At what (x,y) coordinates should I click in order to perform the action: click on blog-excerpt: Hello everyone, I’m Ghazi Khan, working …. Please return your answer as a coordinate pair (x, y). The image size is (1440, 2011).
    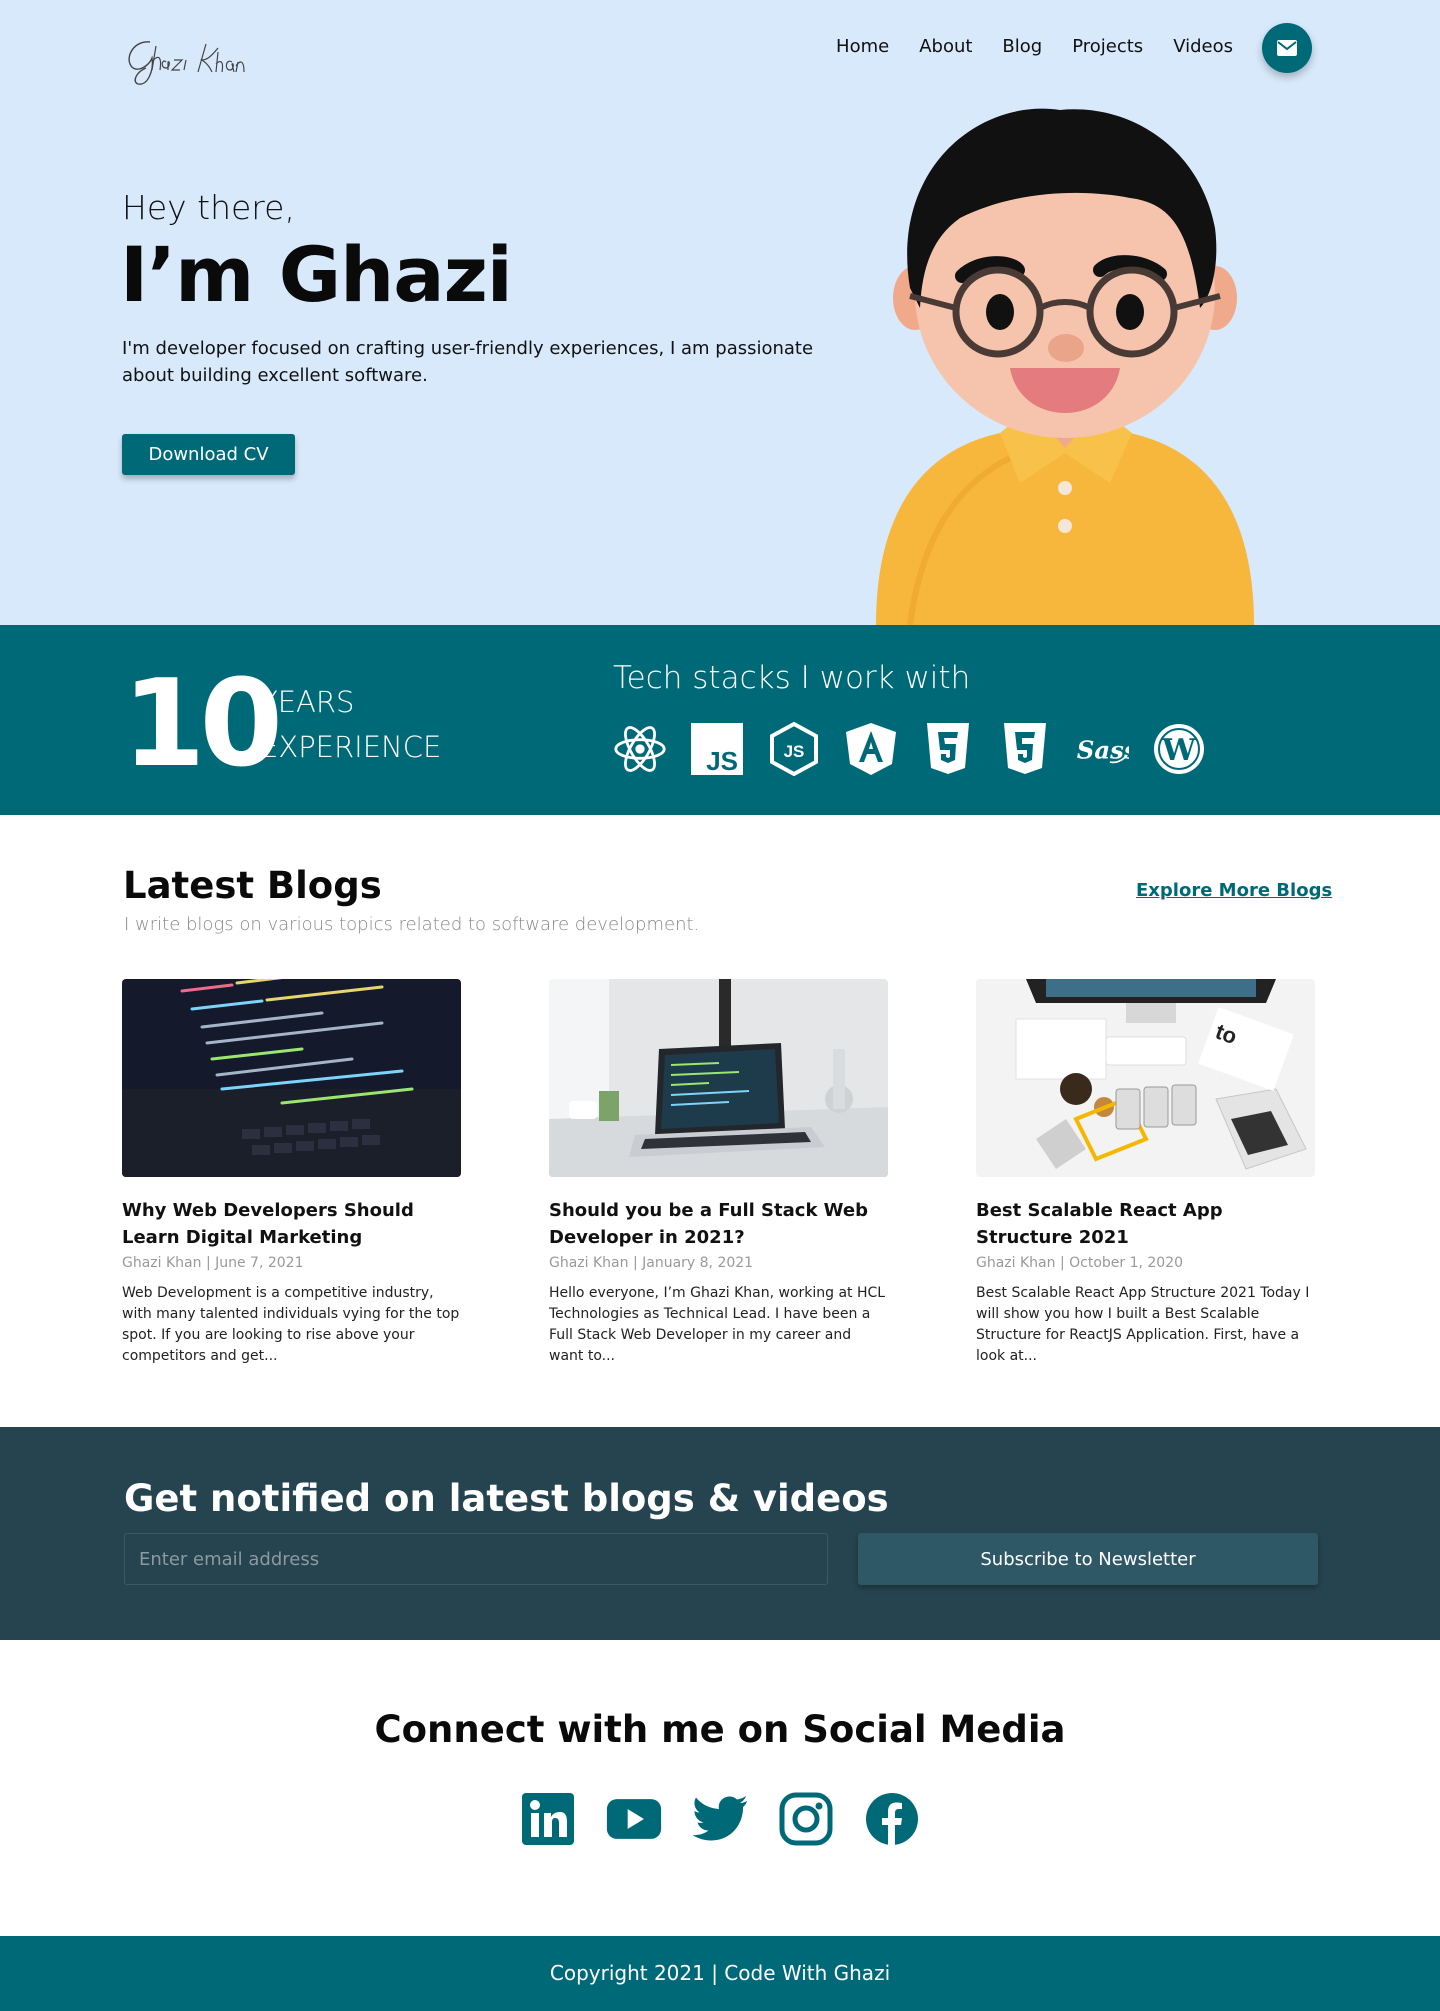
    Looking at the image, I should click on (717, 1324).